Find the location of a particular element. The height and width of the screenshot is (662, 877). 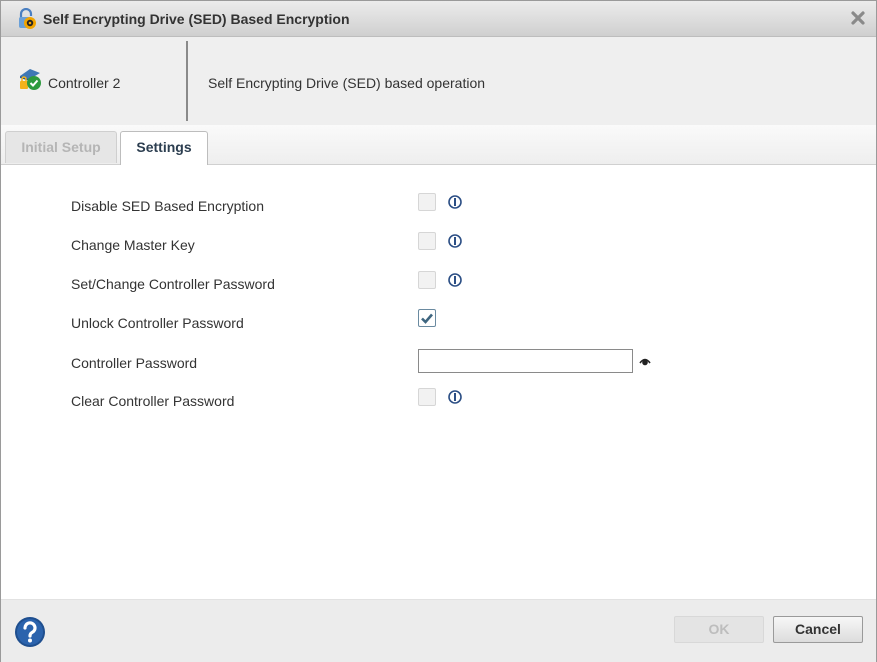

checkmark-icon is located at coordinates (427, 318).